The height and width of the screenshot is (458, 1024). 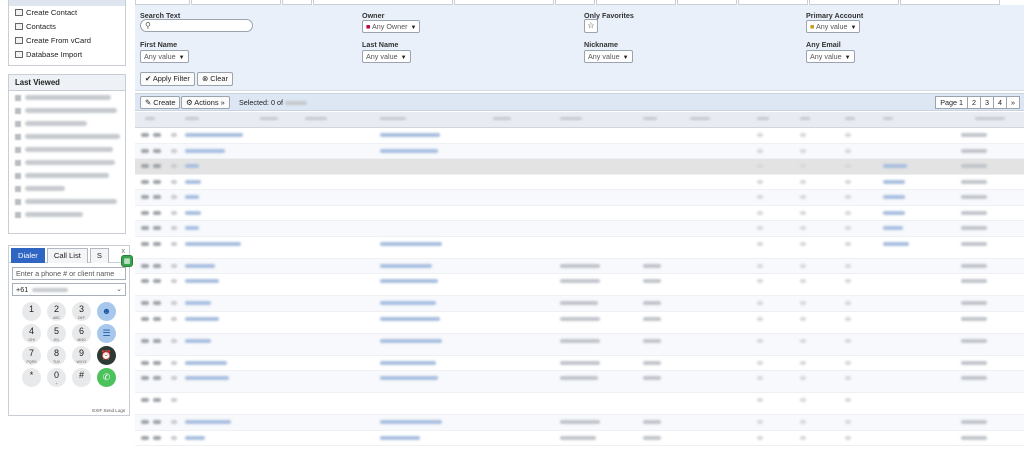 I want to click on page-button-1: Page 1, so click(x=951, y=102).